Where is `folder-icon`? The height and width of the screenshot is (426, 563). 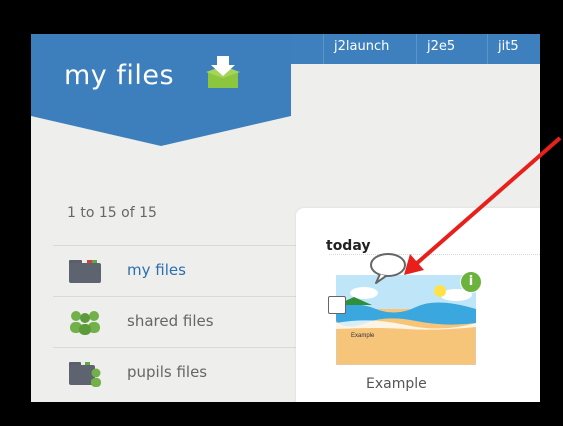 folder-icon is located at coordinates (85, 271).